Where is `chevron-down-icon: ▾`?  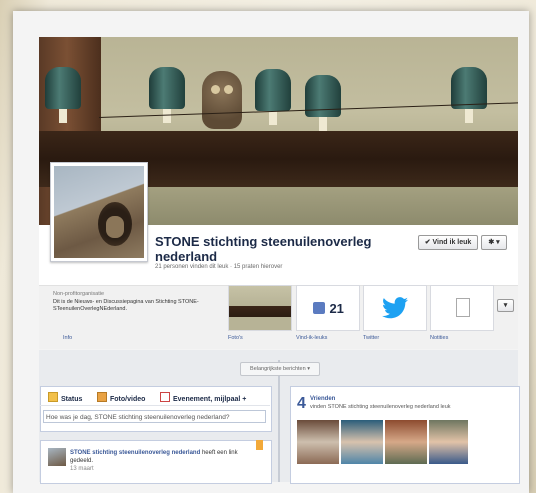
chevron-down-icon: ▾ is located at coordinates (505, 305).